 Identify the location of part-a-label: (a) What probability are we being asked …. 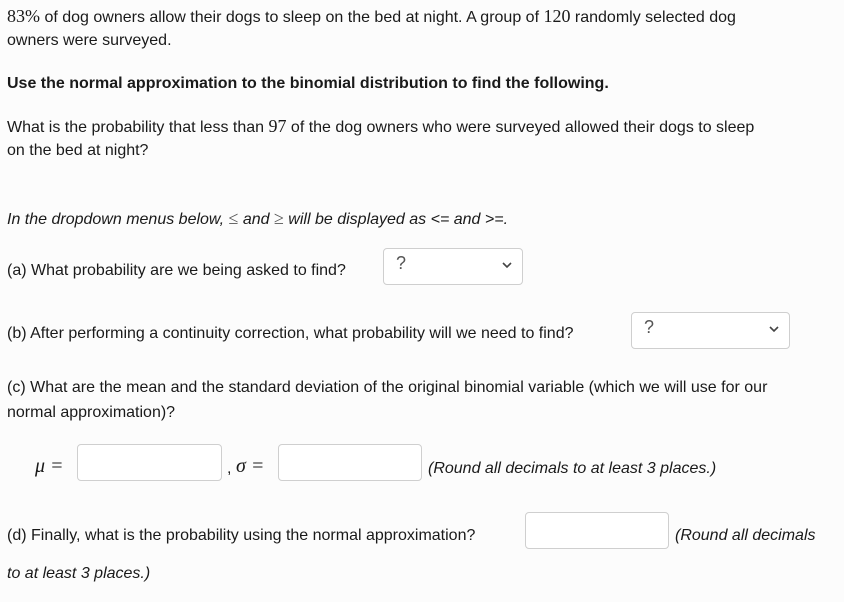
(176, 270).